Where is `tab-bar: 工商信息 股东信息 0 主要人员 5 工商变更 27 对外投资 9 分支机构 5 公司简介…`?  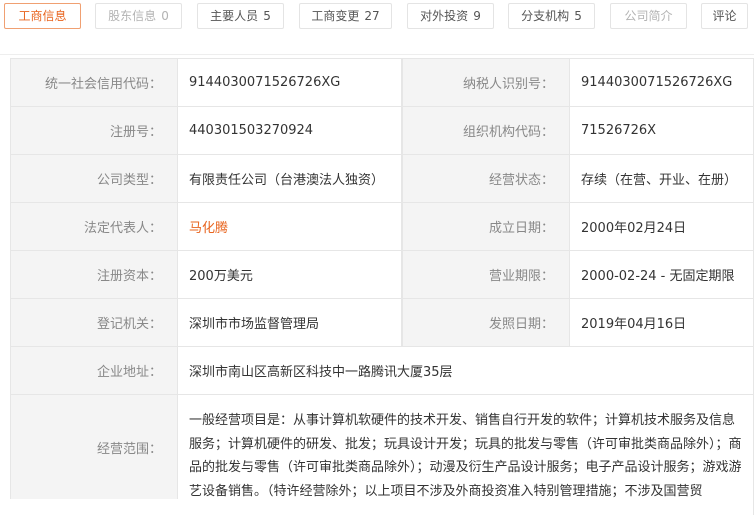 tab-bar: 工商信息 股东信息 0 主要人员 5 工商变更 27 对外投资 9 分支机构 5 公司简介… is located at coordinates (377, 17).